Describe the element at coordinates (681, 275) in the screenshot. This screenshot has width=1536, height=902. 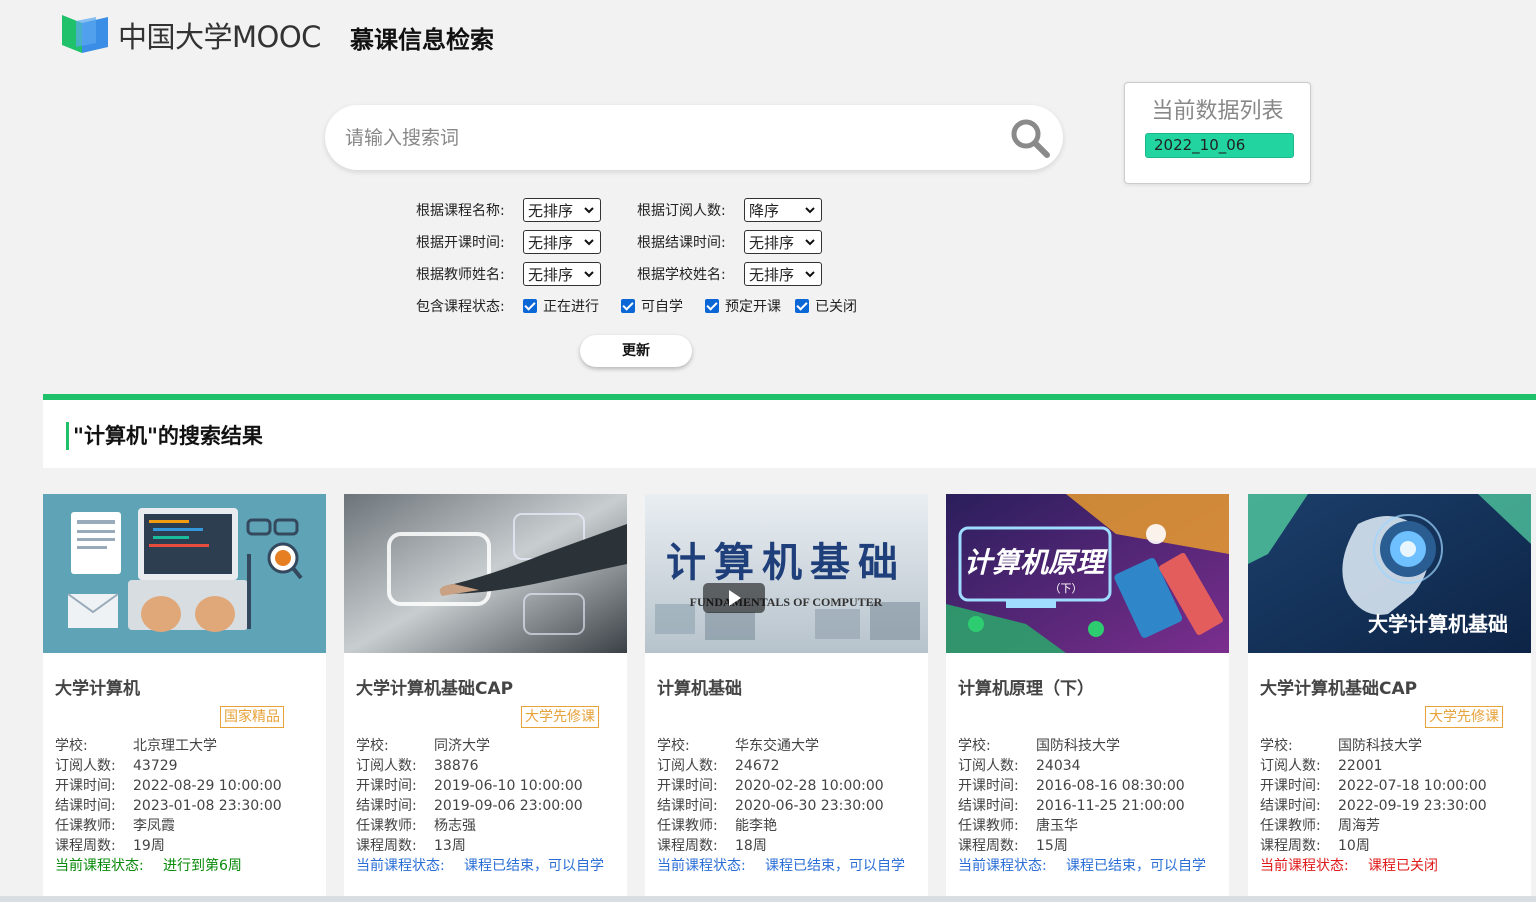
I see `filter-label: 根据学校姓名:` at that location.